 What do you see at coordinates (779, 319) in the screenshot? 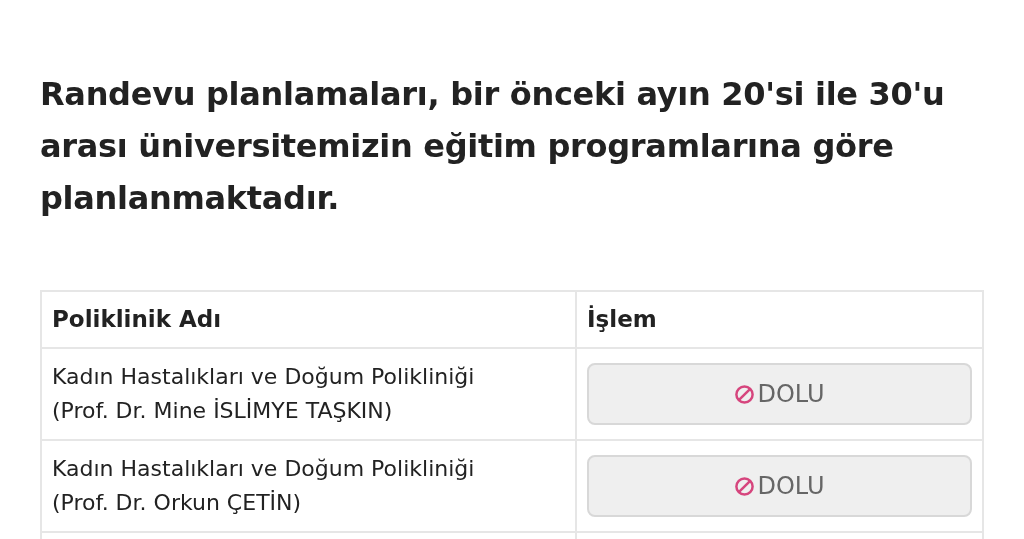
I see `column-header: İşlem` at bounding box center [779, 319].